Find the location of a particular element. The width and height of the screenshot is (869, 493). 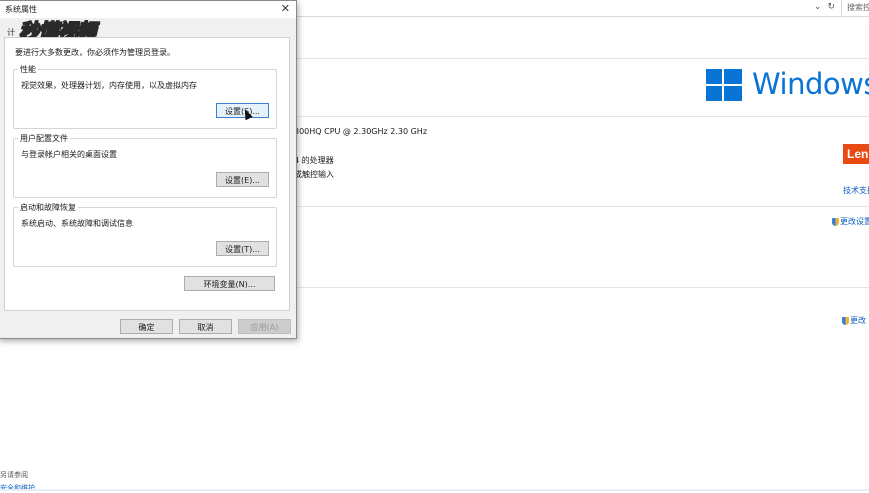

startup-recovery-desc: 系统启动、系统故障和调试信息 is located at coordinates (77, 223).